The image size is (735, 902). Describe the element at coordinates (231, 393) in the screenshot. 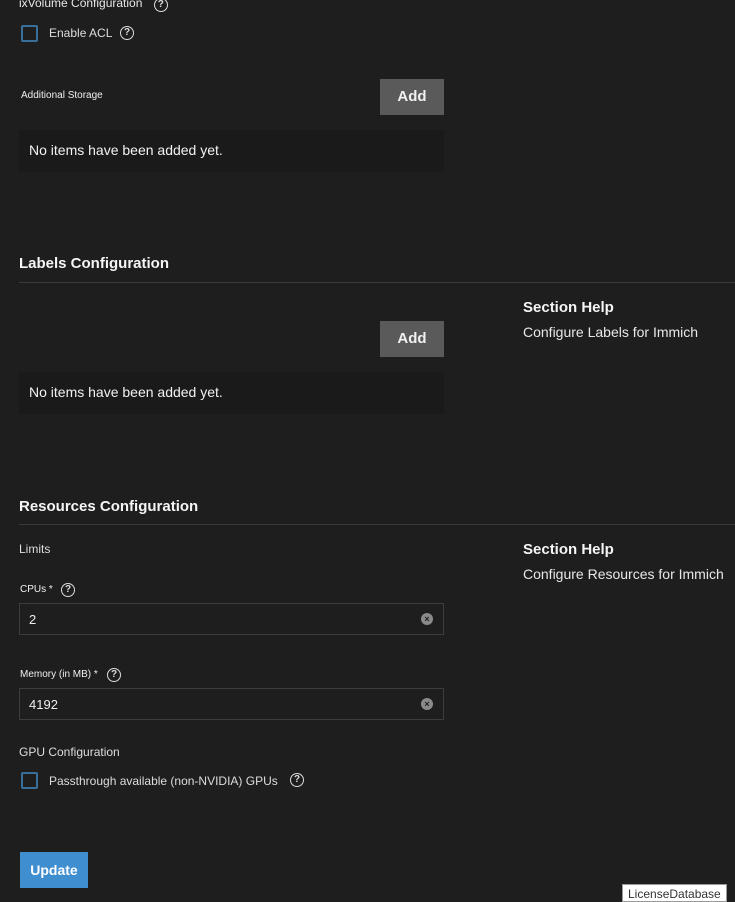

I see `labels-empty-message: No items have been added yet.` at that location.